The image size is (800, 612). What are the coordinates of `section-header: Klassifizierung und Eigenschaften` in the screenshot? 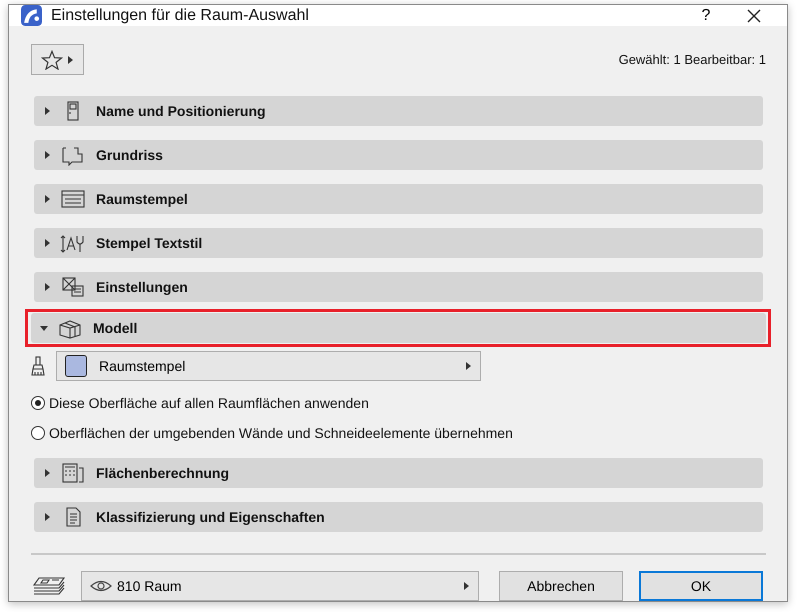 It's located at (398, 517).